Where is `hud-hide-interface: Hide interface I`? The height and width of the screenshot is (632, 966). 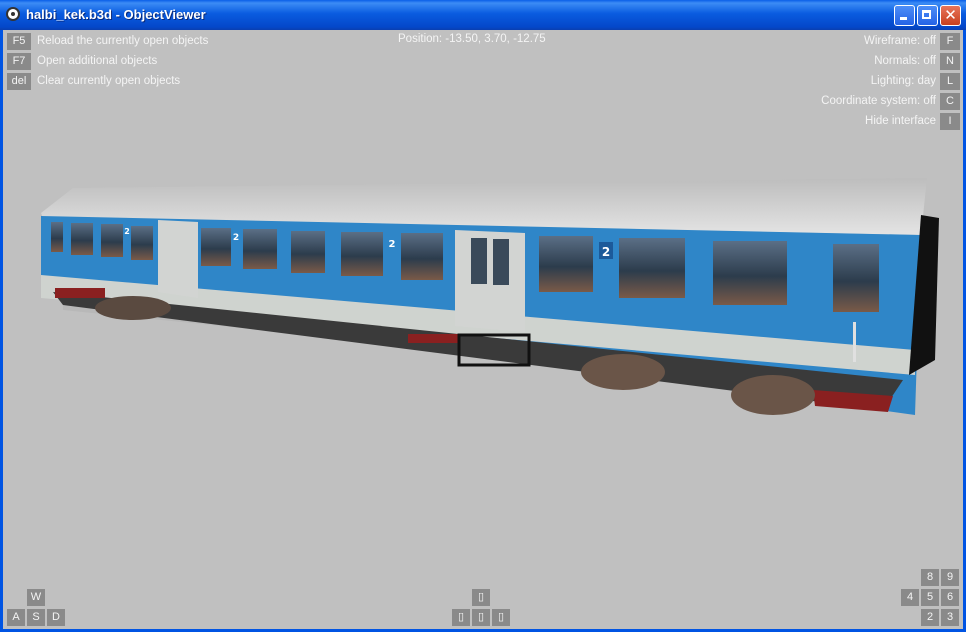 hud-hide-interface: Hide interface I is located at coordinates (912, 121).